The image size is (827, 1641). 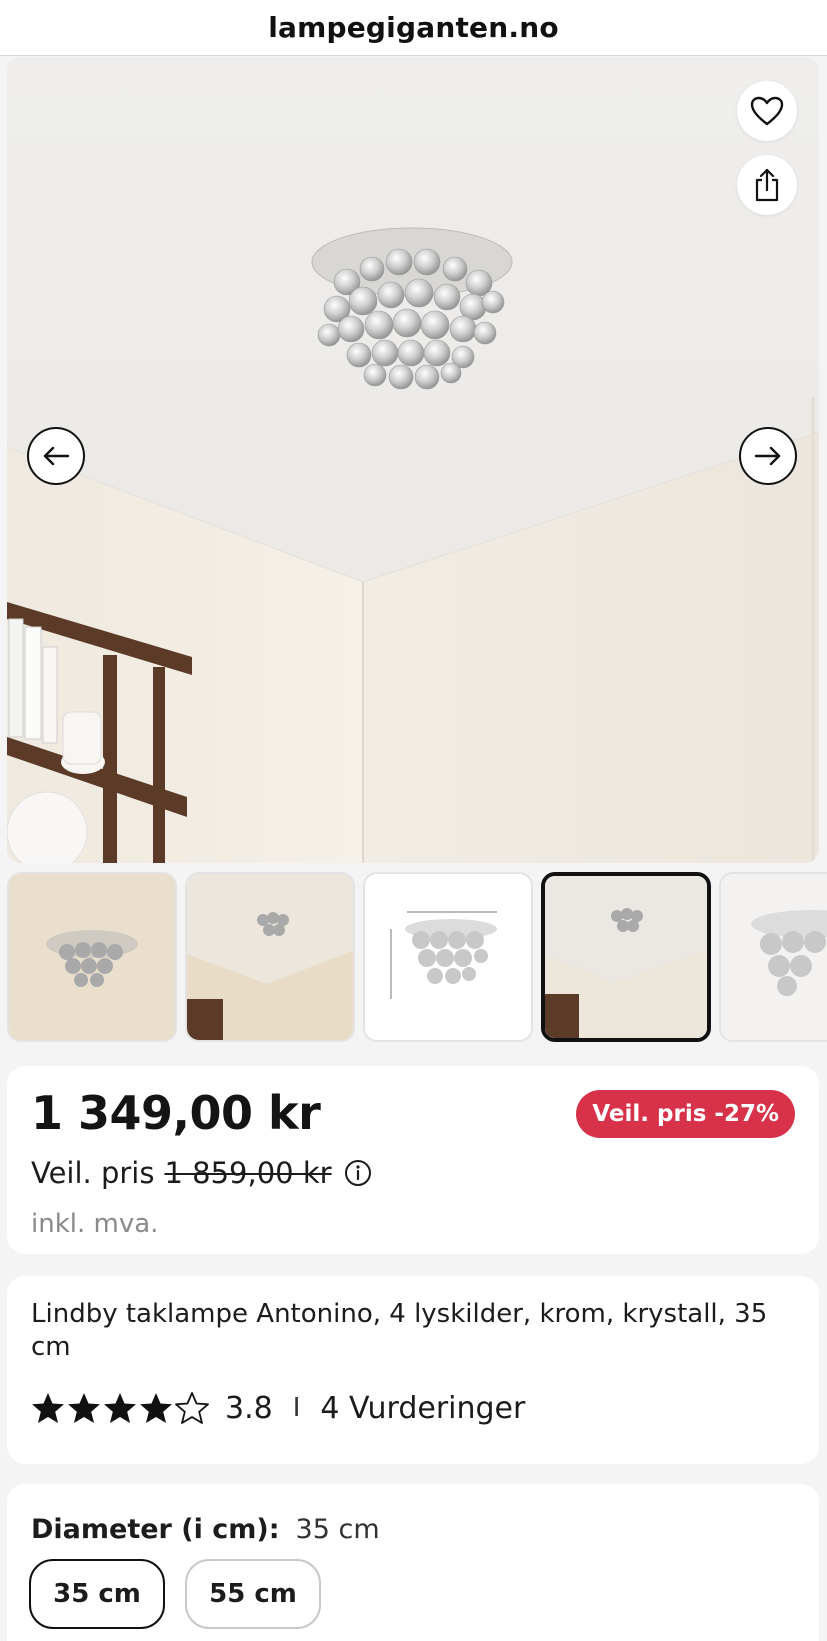 What do you see at coordinates (337, 1529) in the screenshot?
I see `diameter-selected-value: 35 cm` at bounding box center [337, 1529].